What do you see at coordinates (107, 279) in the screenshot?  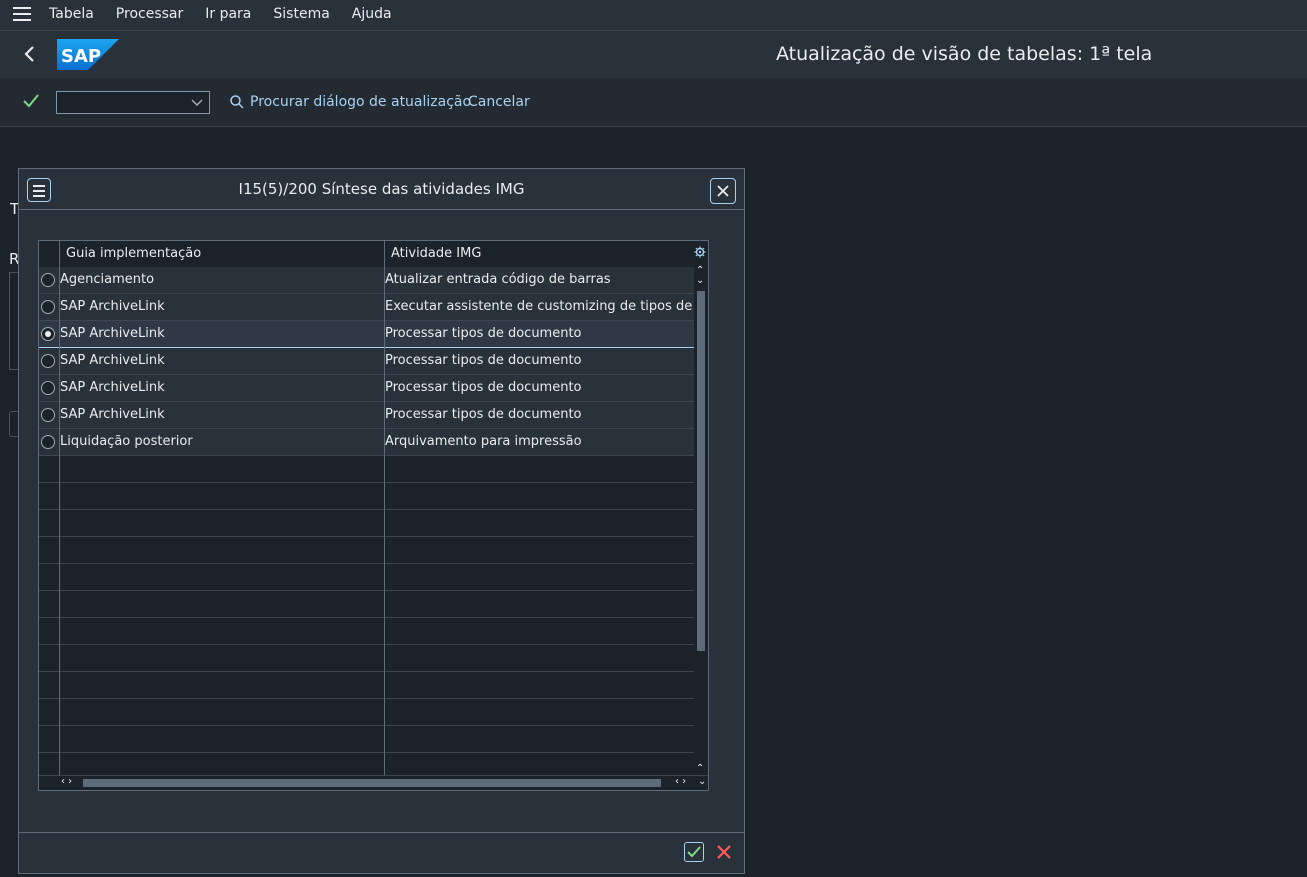 I see `cell-guide: Agenciamento` at bounding box center [107, 279].